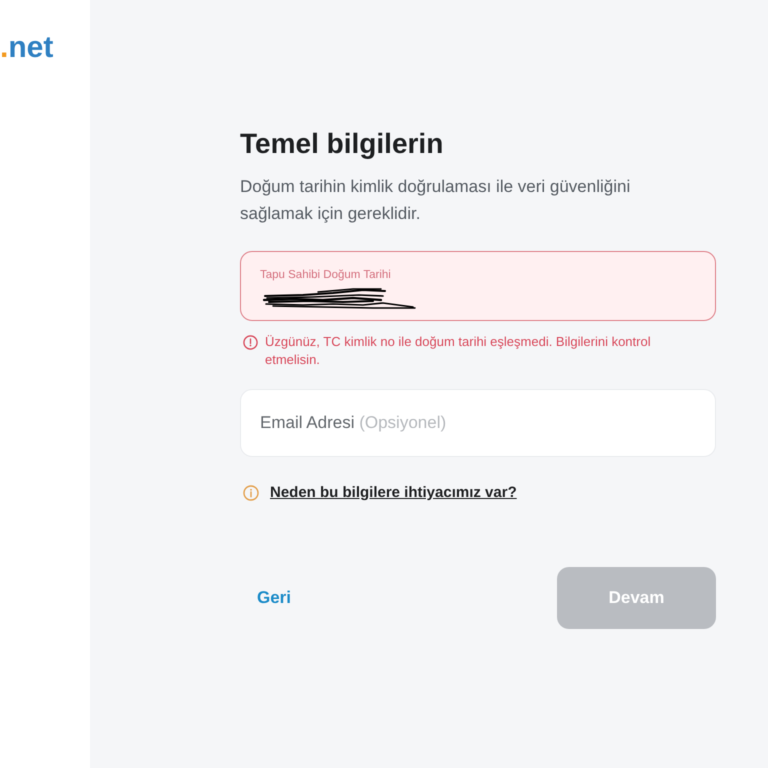 Image resolution: width=768 pixels, height=768 pixels. Describe the element at coordinates (458, 351) in the screenshot. I see `error-message: Üzgünüz, TC kimlik no ile doğum tarihi eşleşmedi. Bilgilerini kontrol etmelisin.` at that location.